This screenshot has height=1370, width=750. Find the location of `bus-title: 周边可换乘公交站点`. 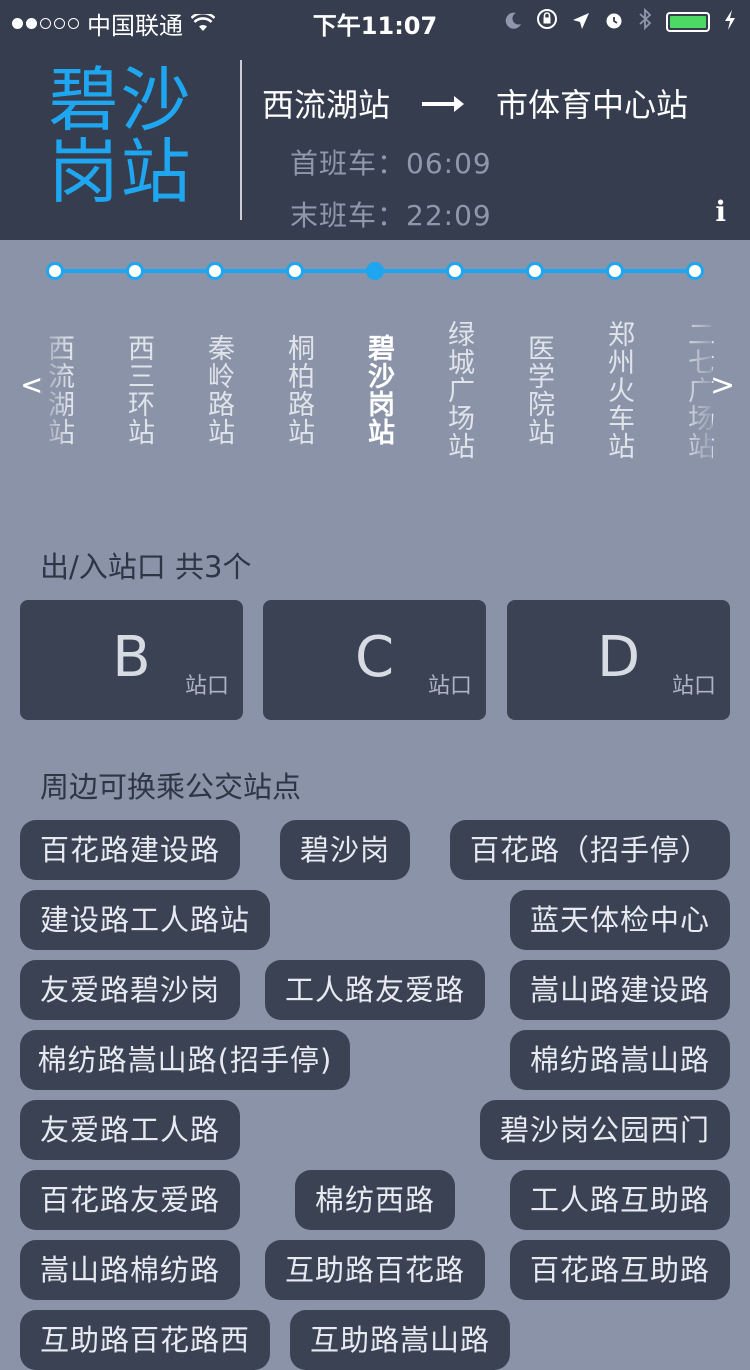

bus-title: 周边可换乘公交站点 is located at coordinates (171, 787).